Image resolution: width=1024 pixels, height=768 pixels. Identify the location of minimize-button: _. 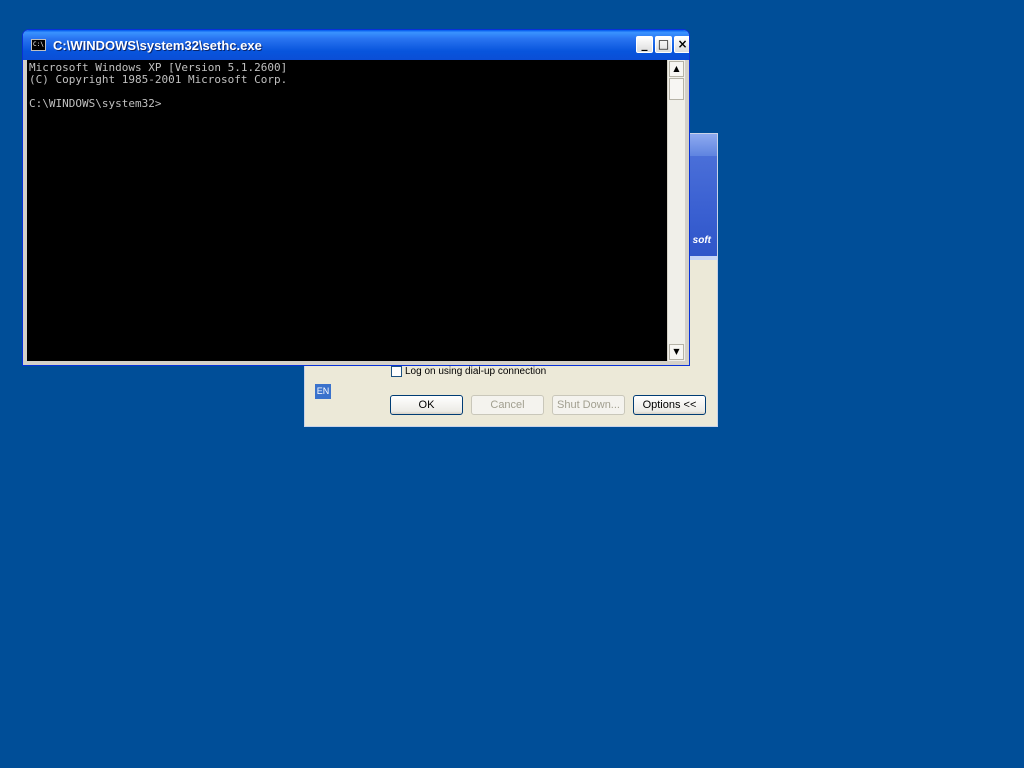
(644, 44).